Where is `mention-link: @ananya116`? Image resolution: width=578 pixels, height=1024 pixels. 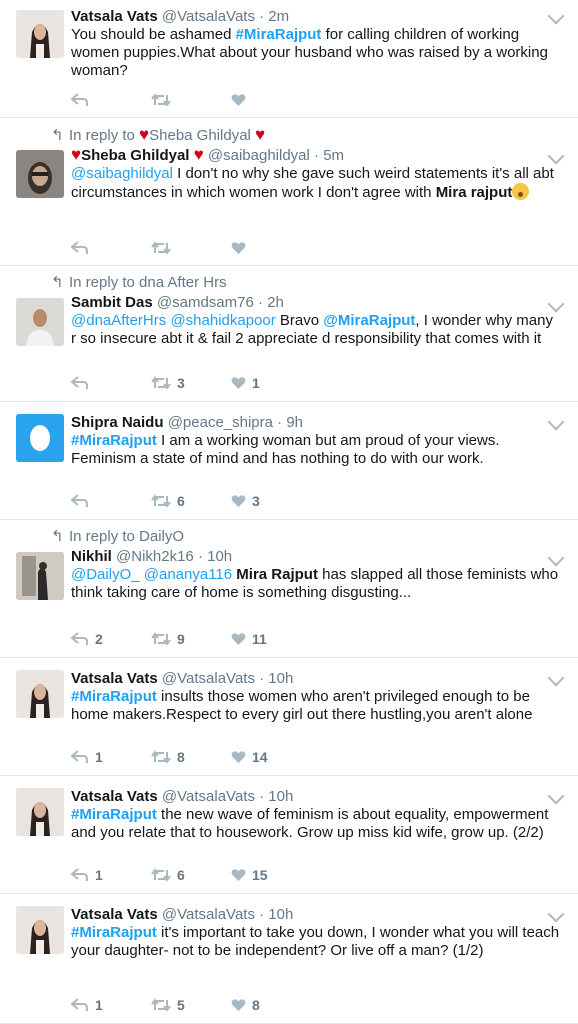
mention-link: @ananya116 is located at coordinates (188, 574).